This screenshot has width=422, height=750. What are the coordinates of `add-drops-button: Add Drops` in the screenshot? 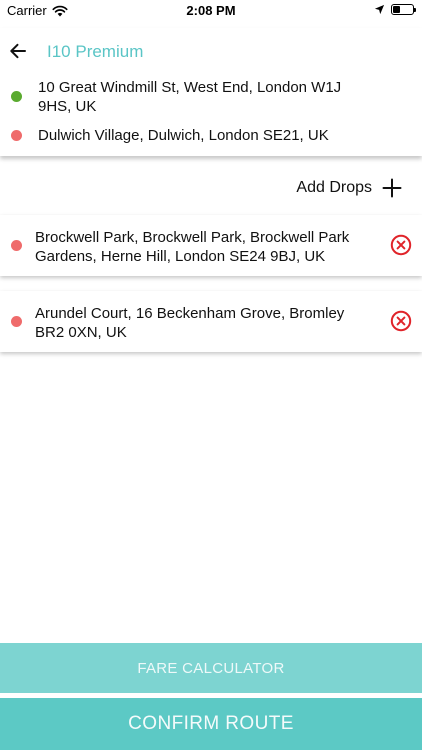 It's located at (349, 188).